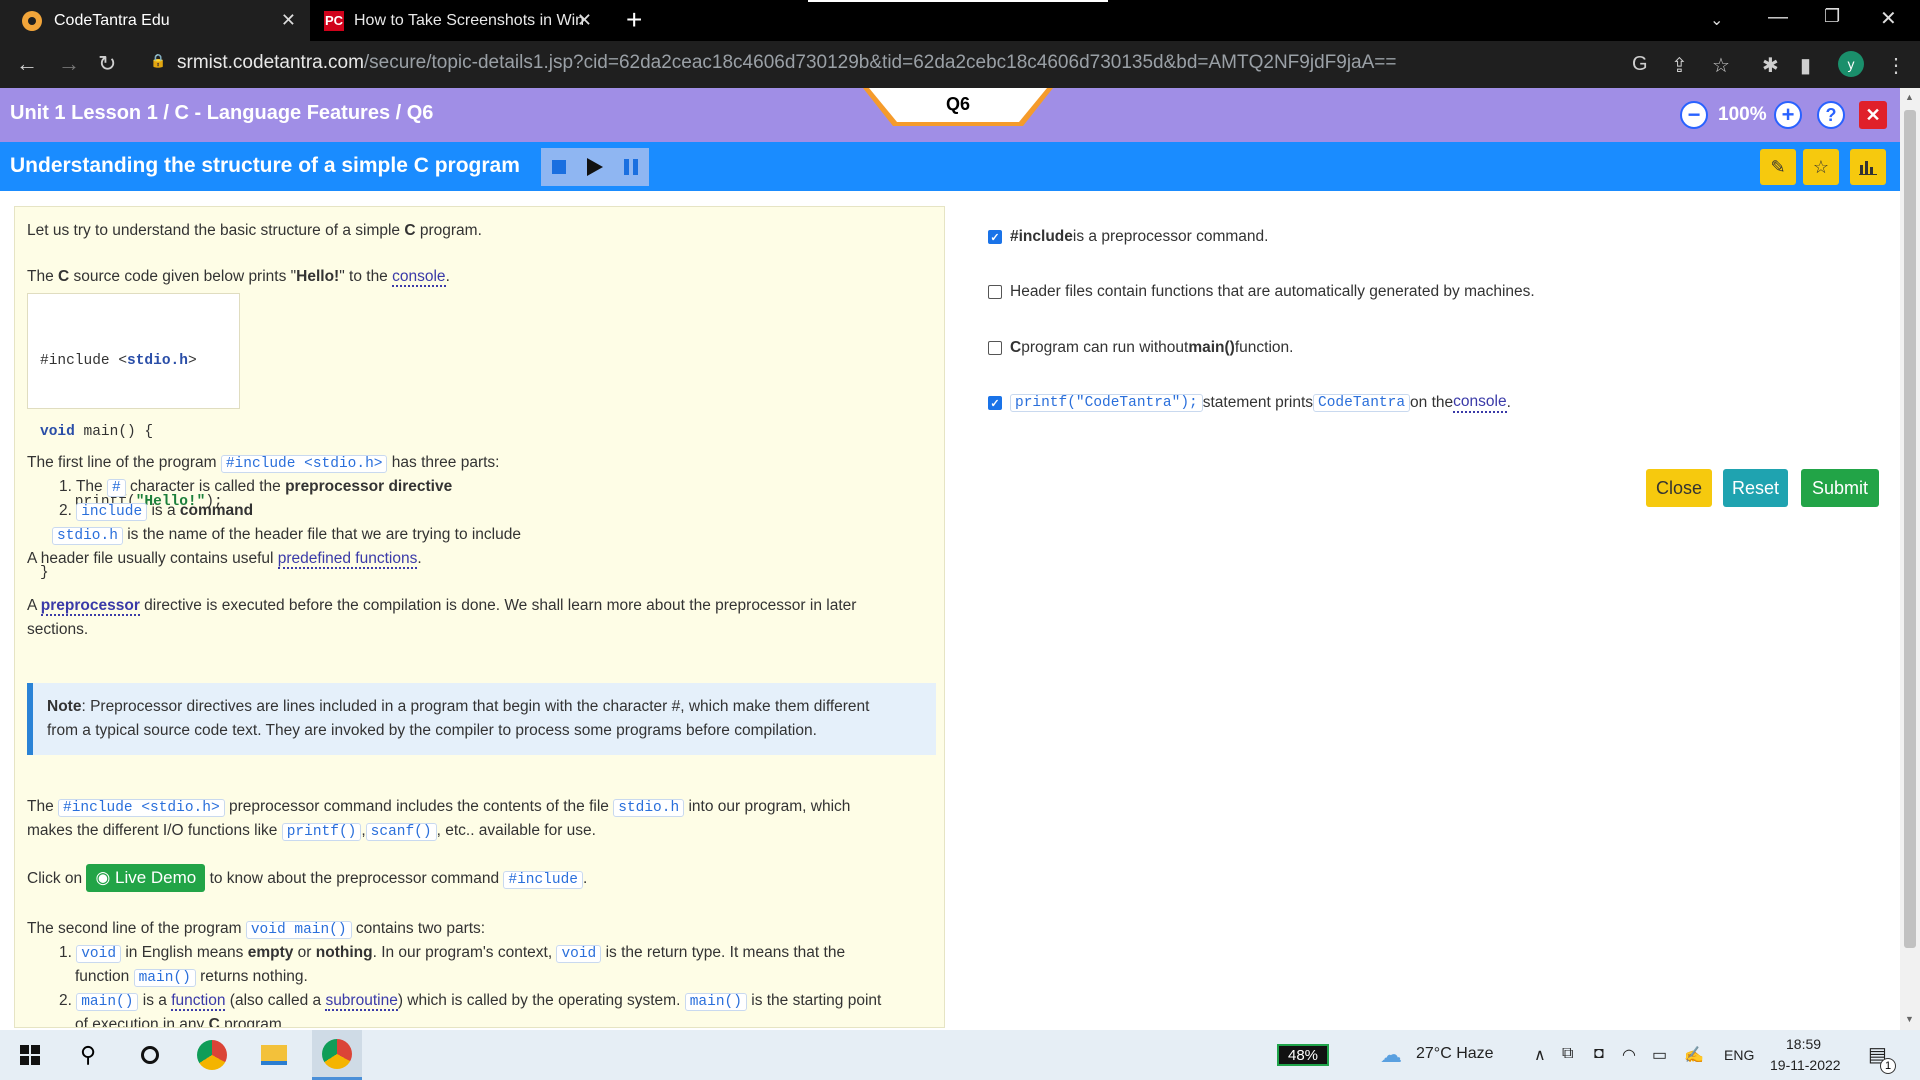  I want to click on preprocessor-text-cont: sections., so click(58, 629).